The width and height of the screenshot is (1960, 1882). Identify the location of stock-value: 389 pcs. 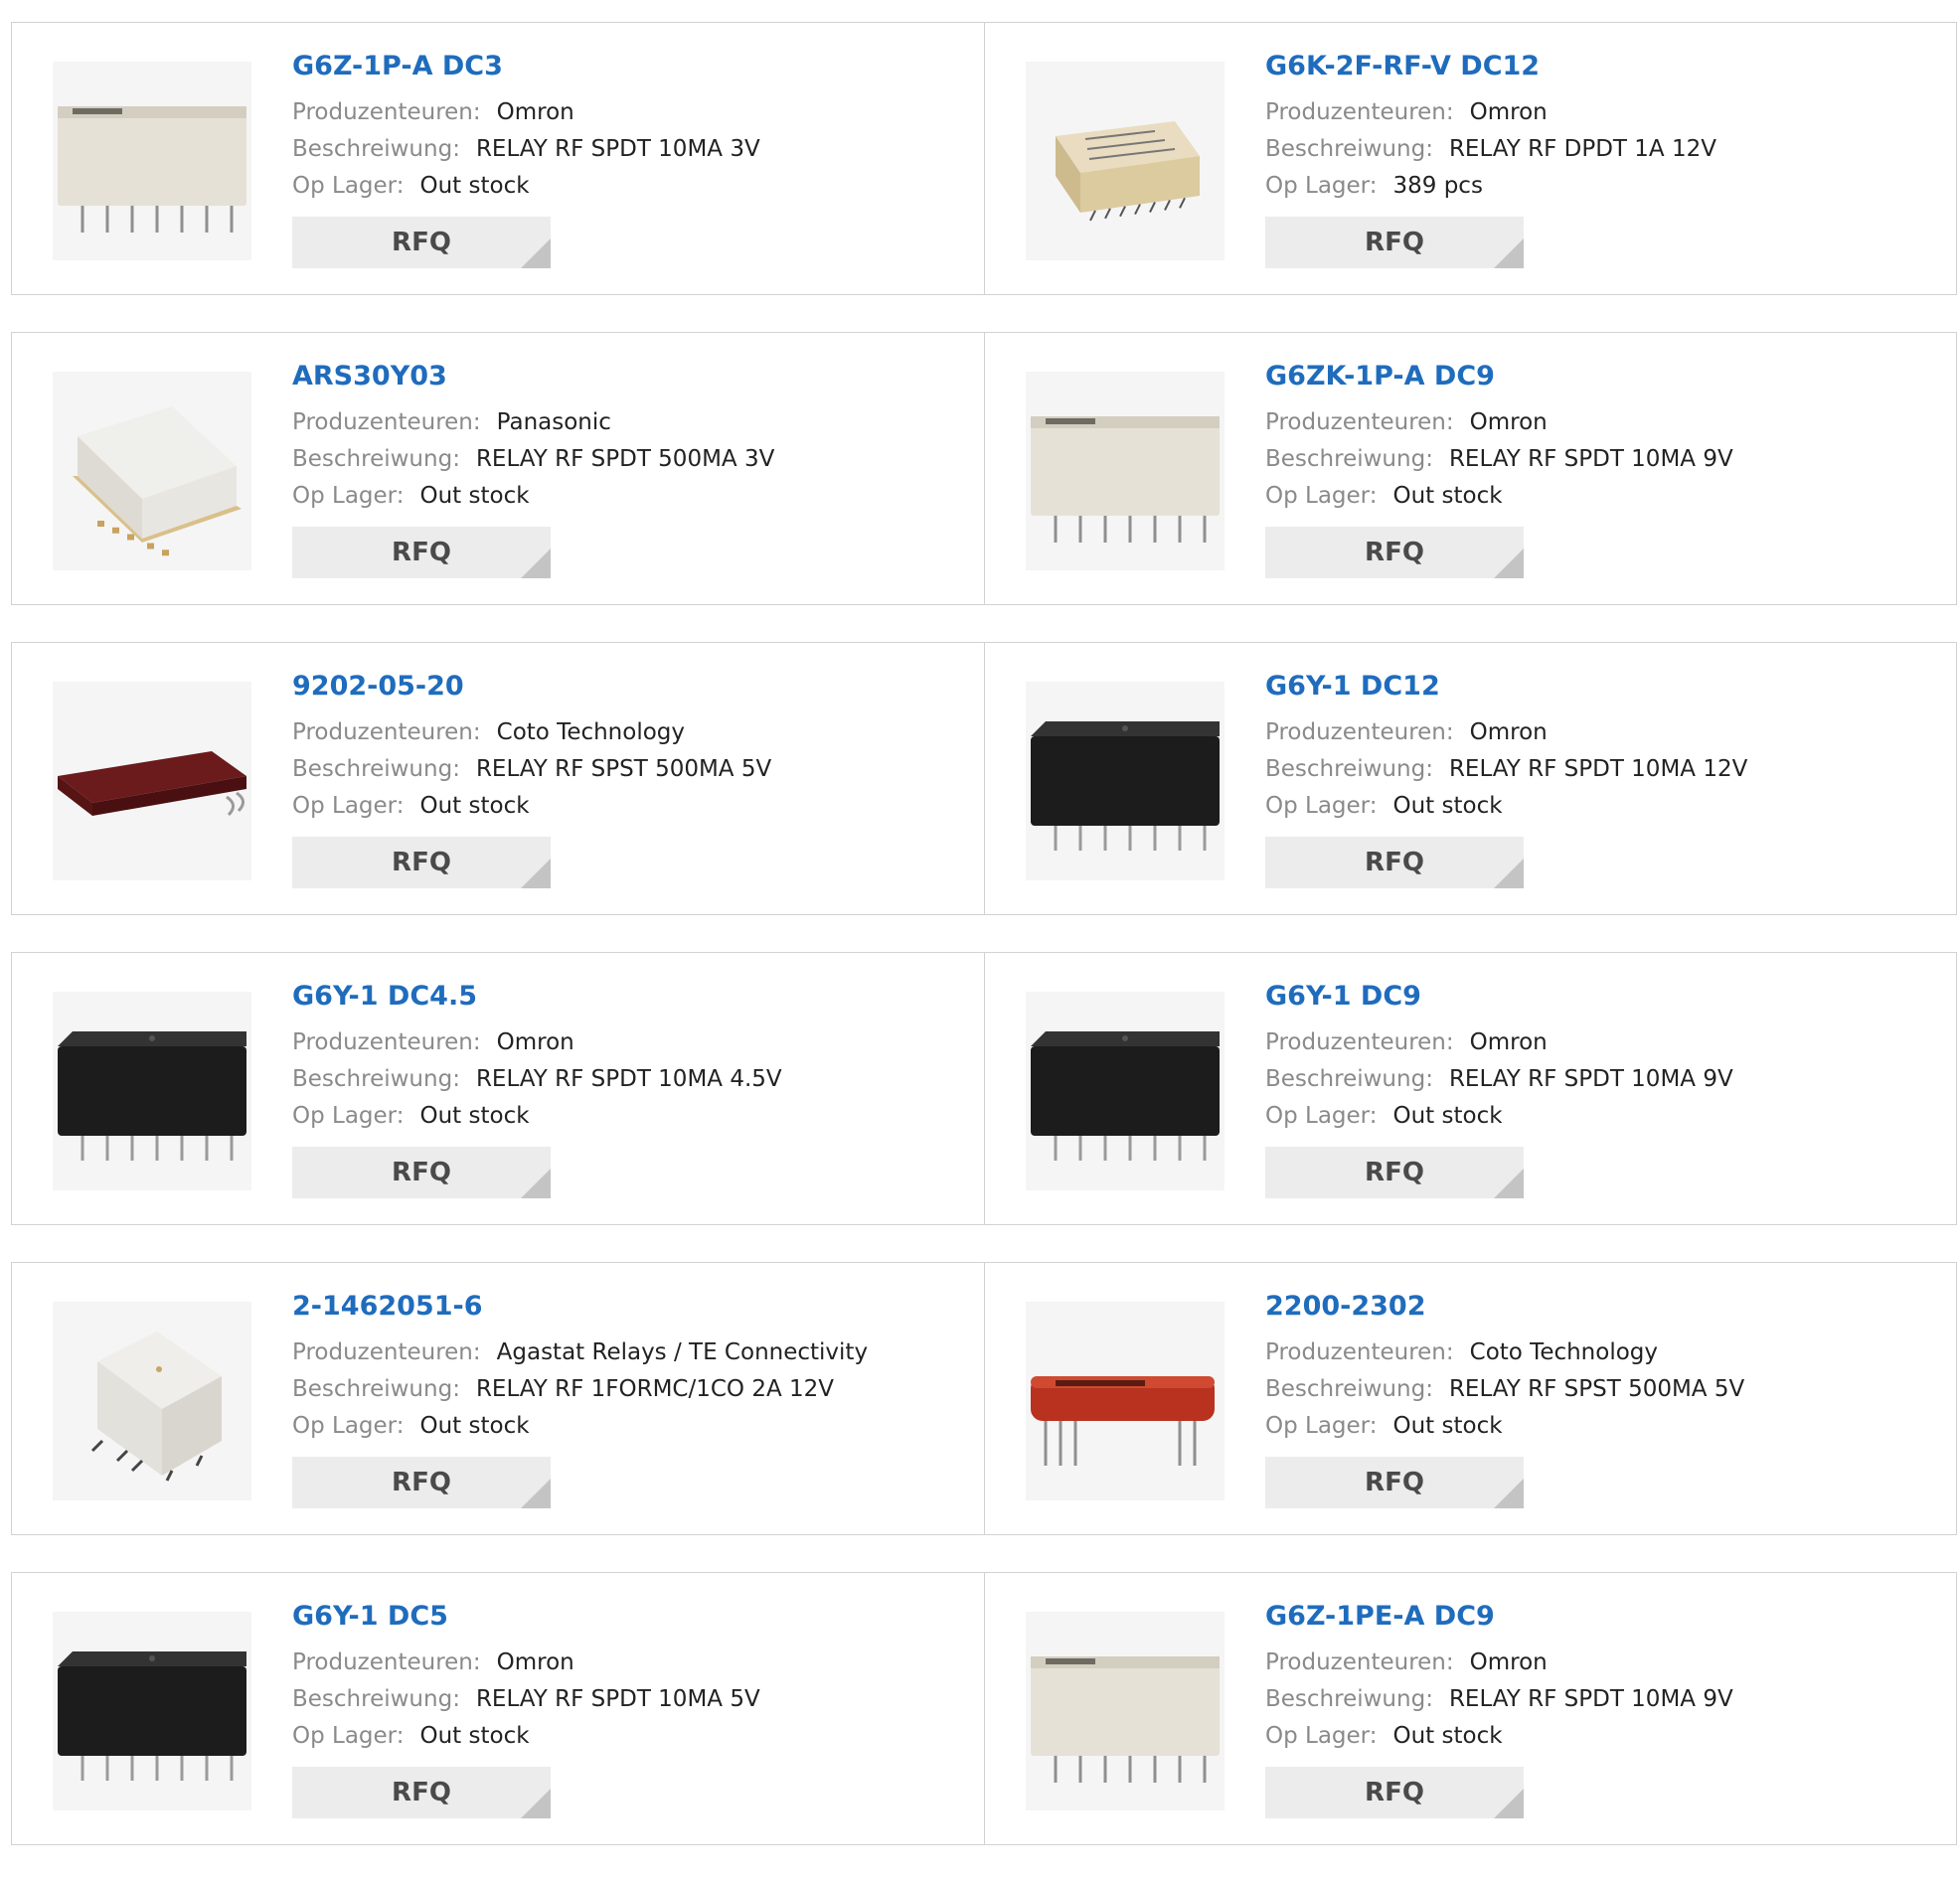
(1438, 186).